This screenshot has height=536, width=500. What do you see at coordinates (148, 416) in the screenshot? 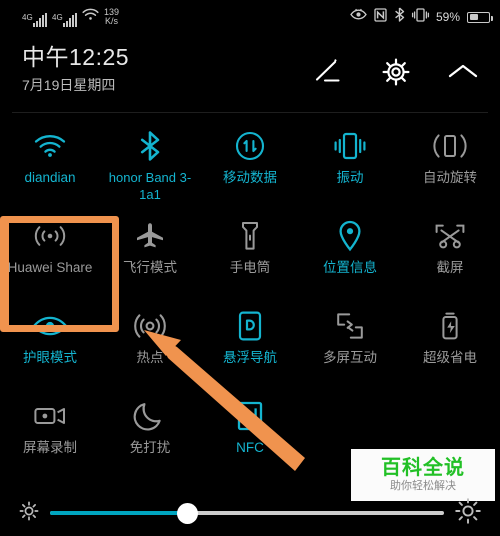
I see `moon-icon` at bounding box center [148, 416].